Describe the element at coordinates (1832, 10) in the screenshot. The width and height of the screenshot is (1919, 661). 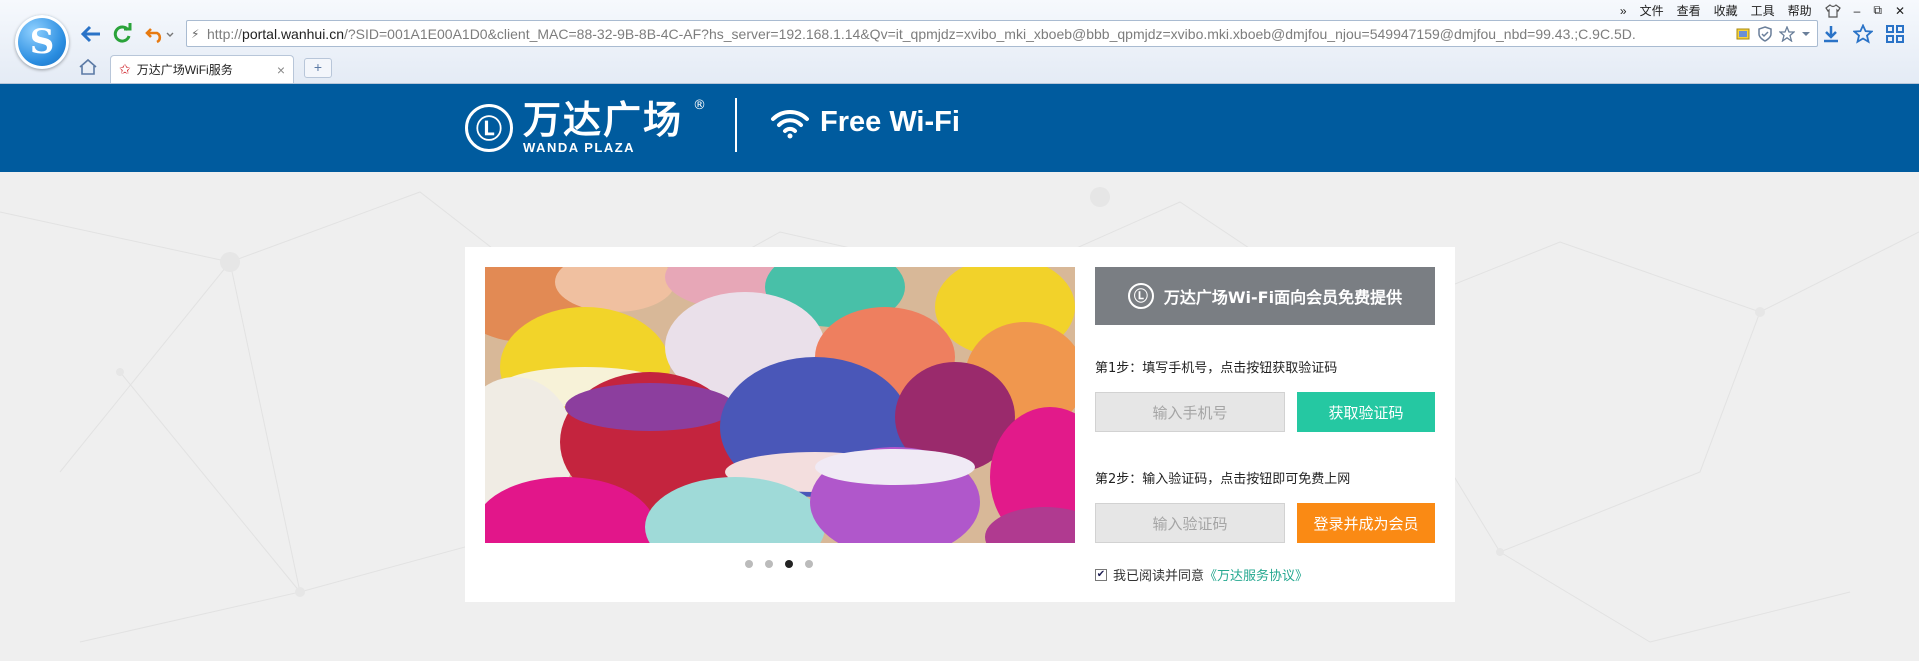
I see `skin-shirt-icon` at that location.